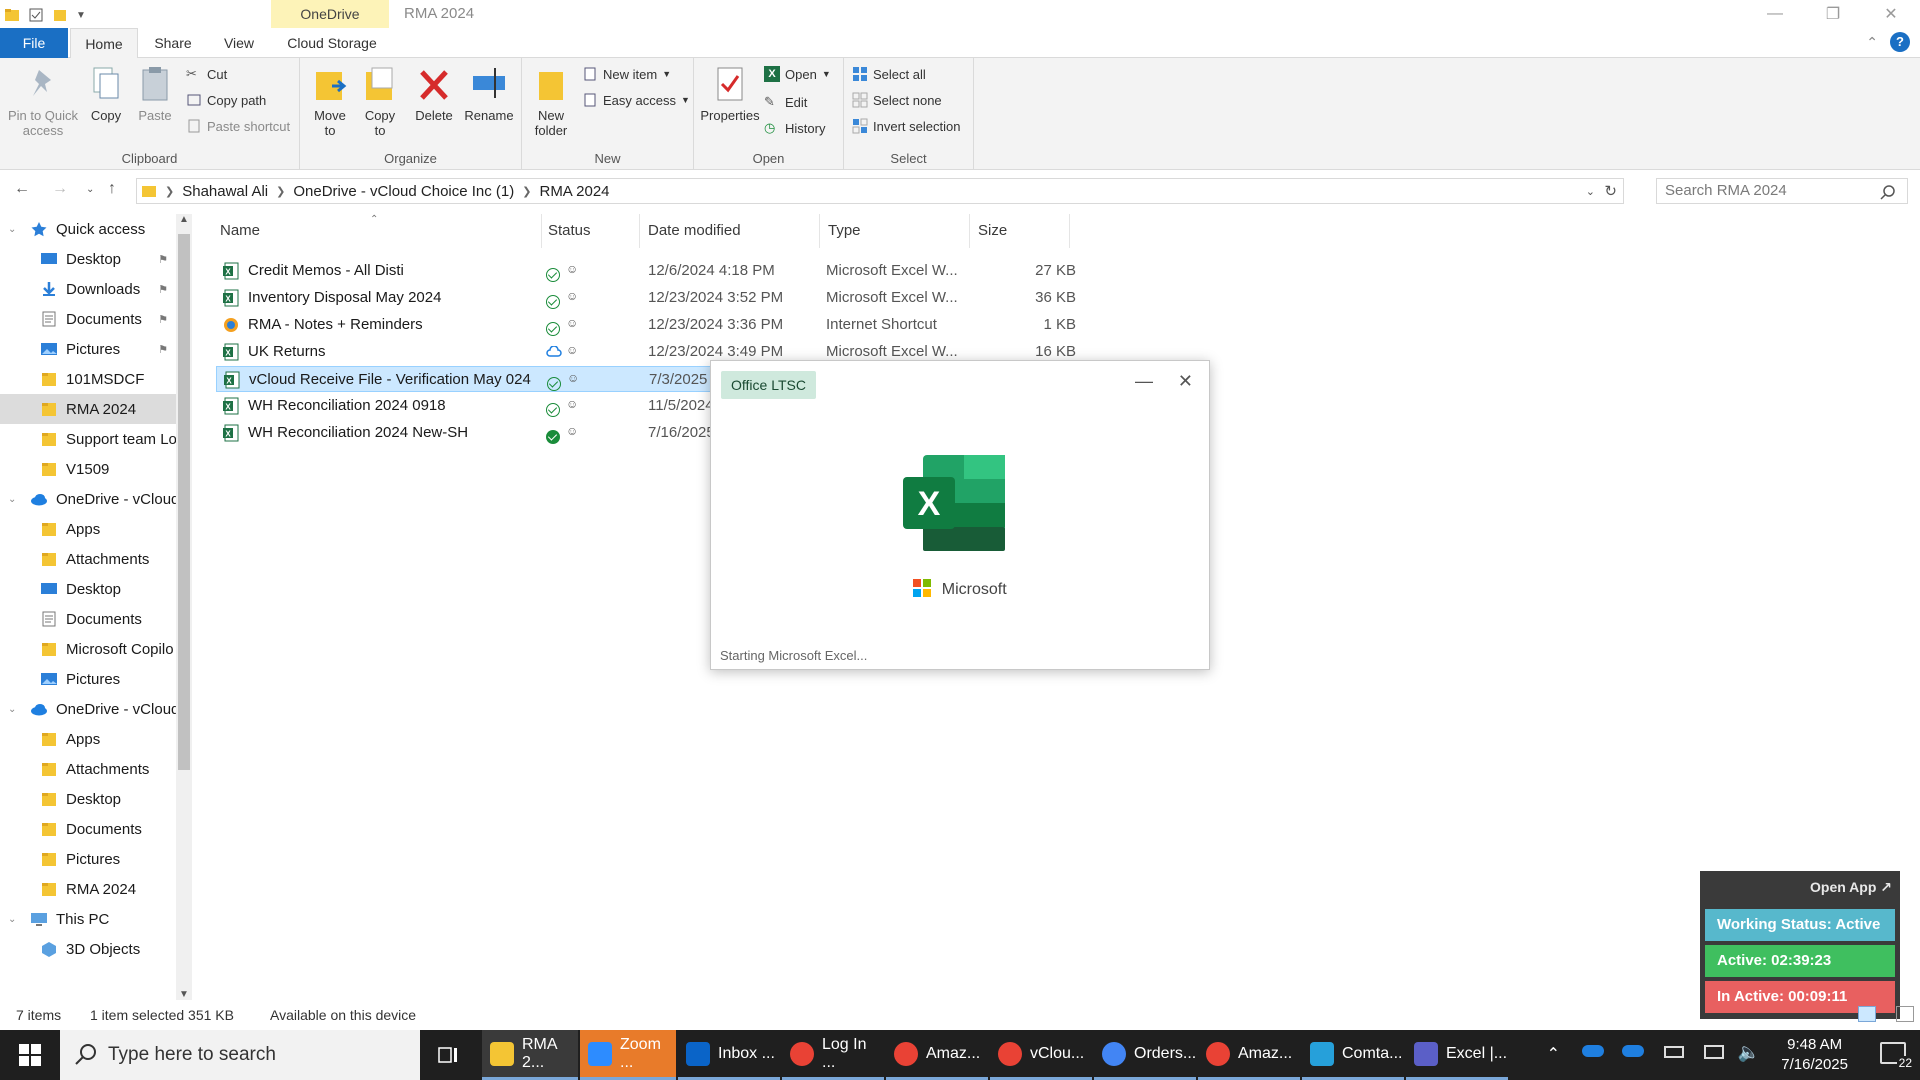 Image resolution: width=1920 pixels, height=1080 pixels. Describe the element at coordinates (332, 43) in the screenshot. I see `tab-cloud-storage: Cloud Storage` at that location.